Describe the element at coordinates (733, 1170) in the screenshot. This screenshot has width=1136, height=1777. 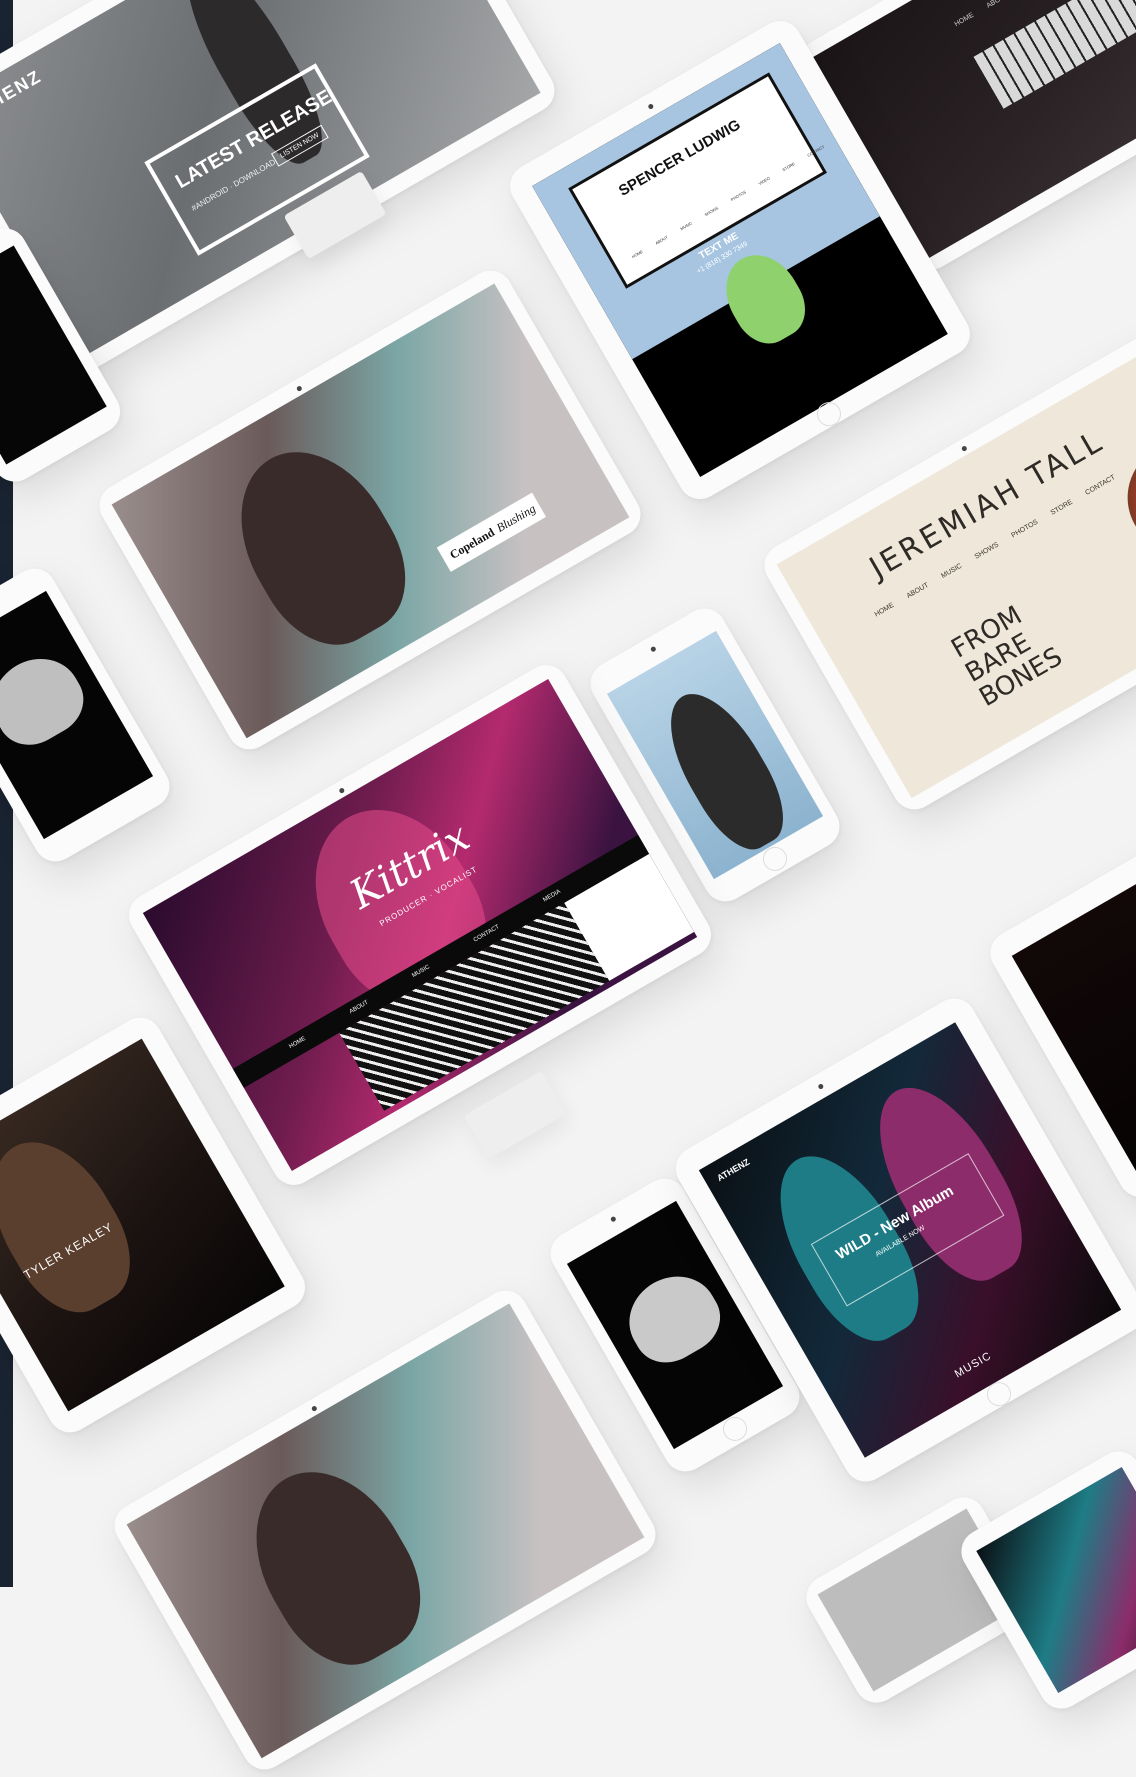
I see `wild-logo: ATHENZ` at that location.